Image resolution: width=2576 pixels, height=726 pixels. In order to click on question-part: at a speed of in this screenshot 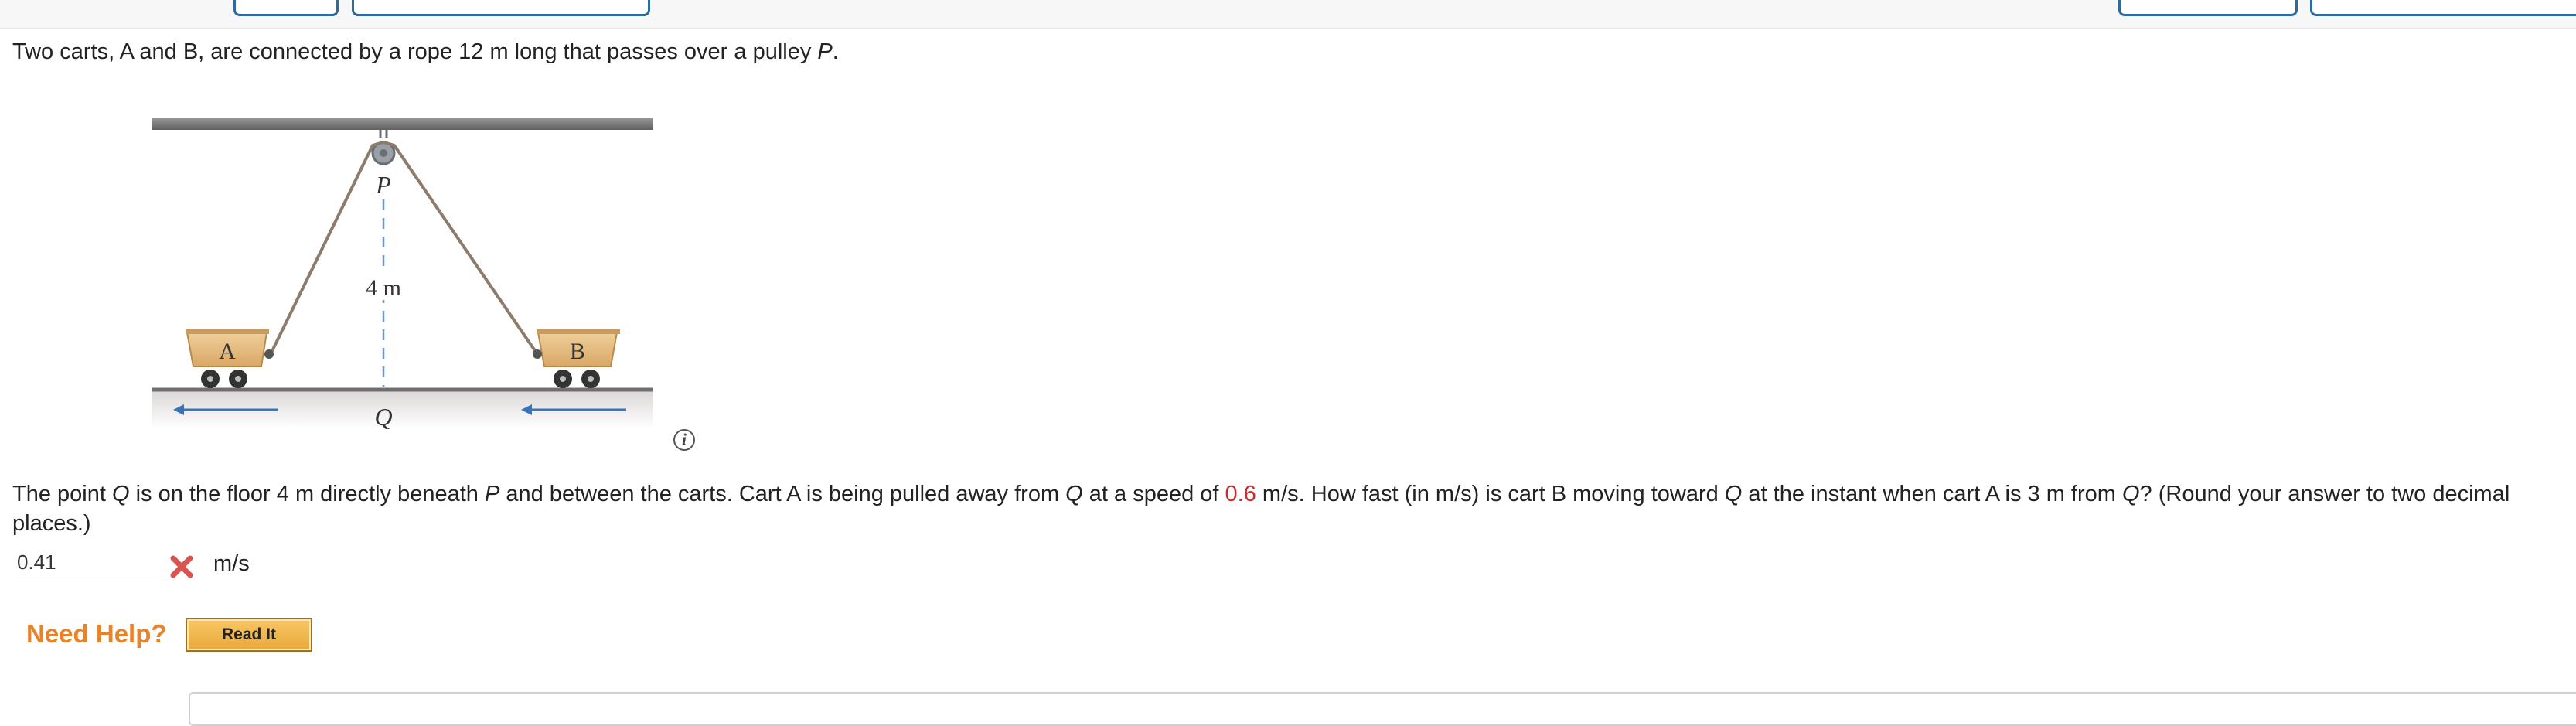, I will do `click(1153, 494)`.